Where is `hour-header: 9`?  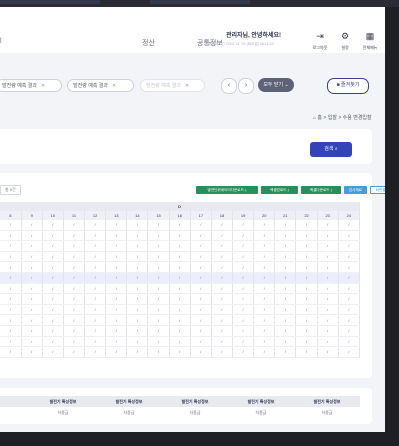
hour-header: 9 is located at coordinates (32, 215).